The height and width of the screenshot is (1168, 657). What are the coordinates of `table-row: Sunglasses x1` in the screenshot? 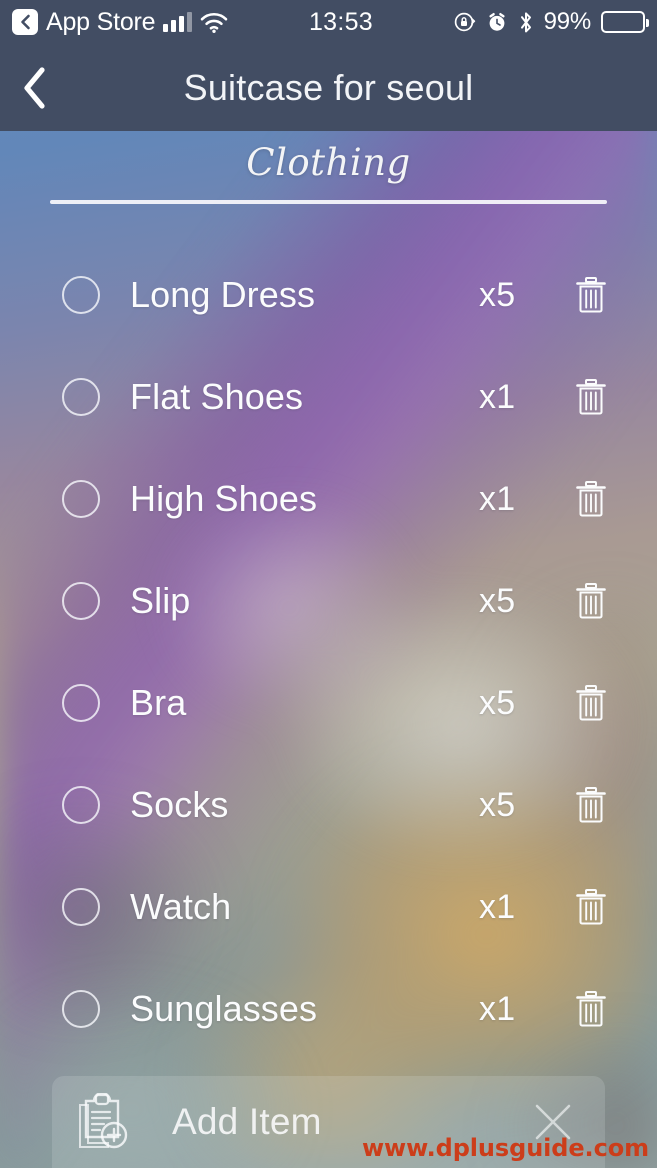 It's located at (328, 1009).